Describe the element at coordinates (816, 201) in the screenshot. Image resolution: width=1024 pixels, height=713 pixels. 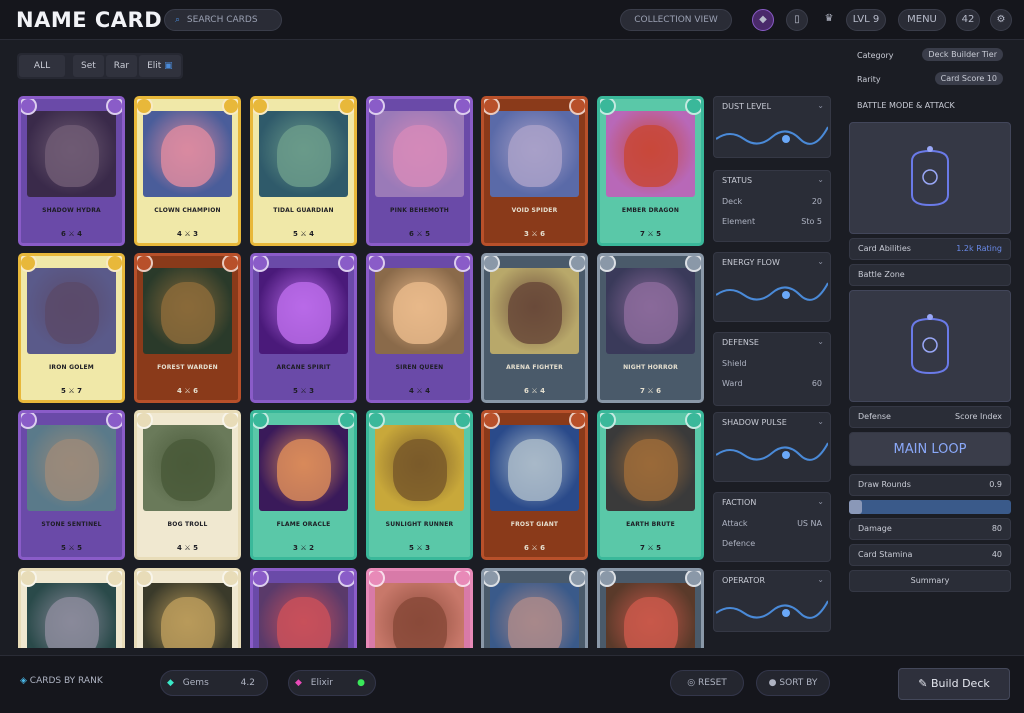
I see `stat-value: 20` at that location.